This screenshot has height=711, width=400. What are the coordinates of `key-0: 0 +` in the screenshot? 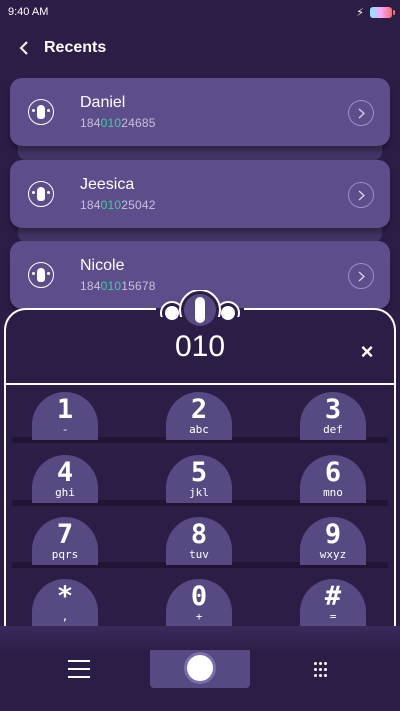 It's located at (199, 603).